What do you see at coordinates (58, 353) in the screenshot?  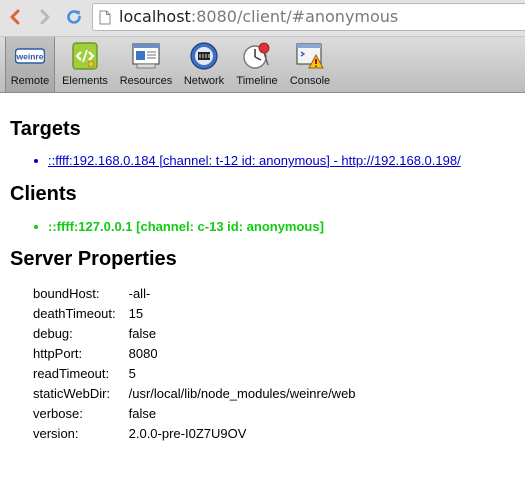 I see `property-key: httpPort:` at bounding box center [58, 353].